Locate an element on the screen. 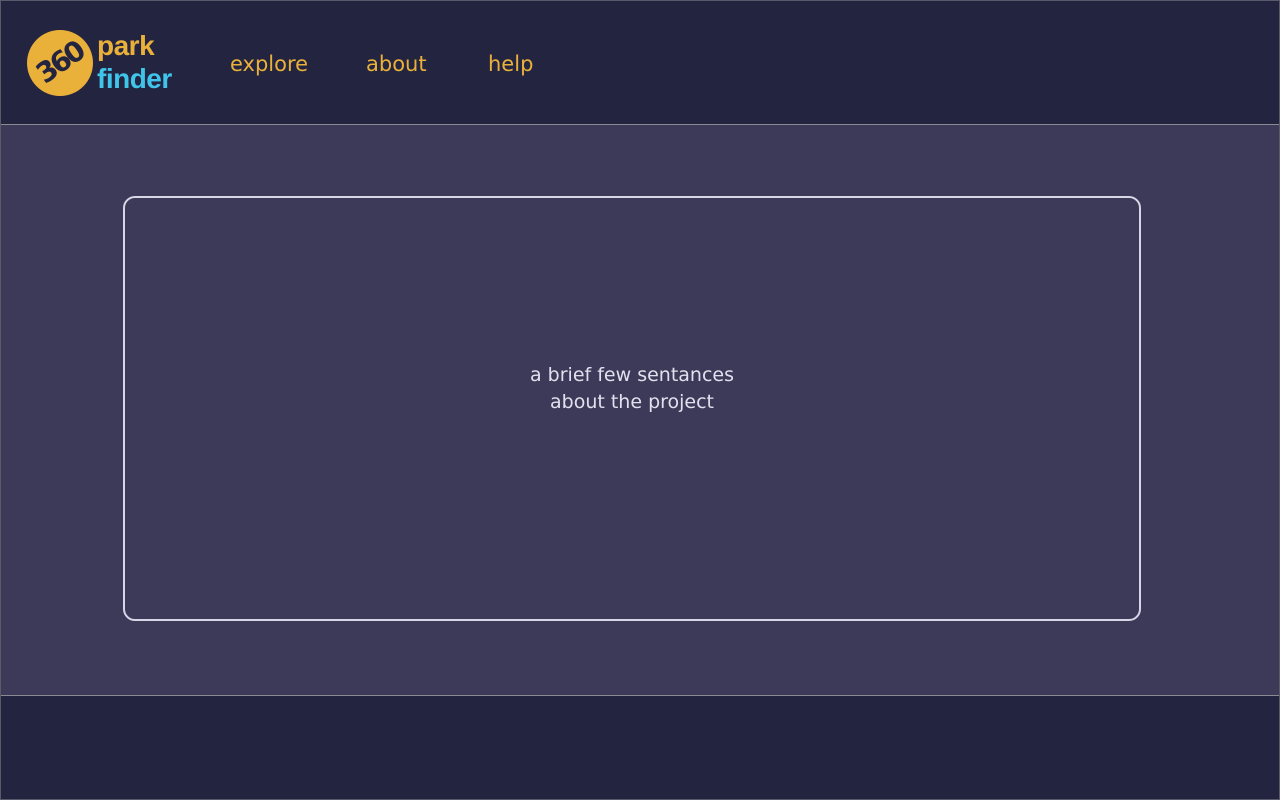  site-logo: 360 park finder is located at coordinates (107, 64).